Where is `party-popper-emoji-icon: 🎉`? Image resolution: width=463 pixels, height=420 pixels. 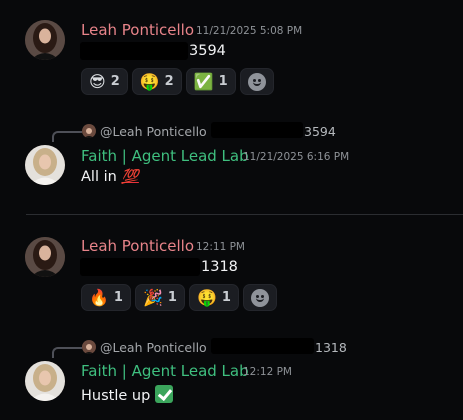
party-popper-emoji-icon: 🎉 is located at coordinates (152, 297).